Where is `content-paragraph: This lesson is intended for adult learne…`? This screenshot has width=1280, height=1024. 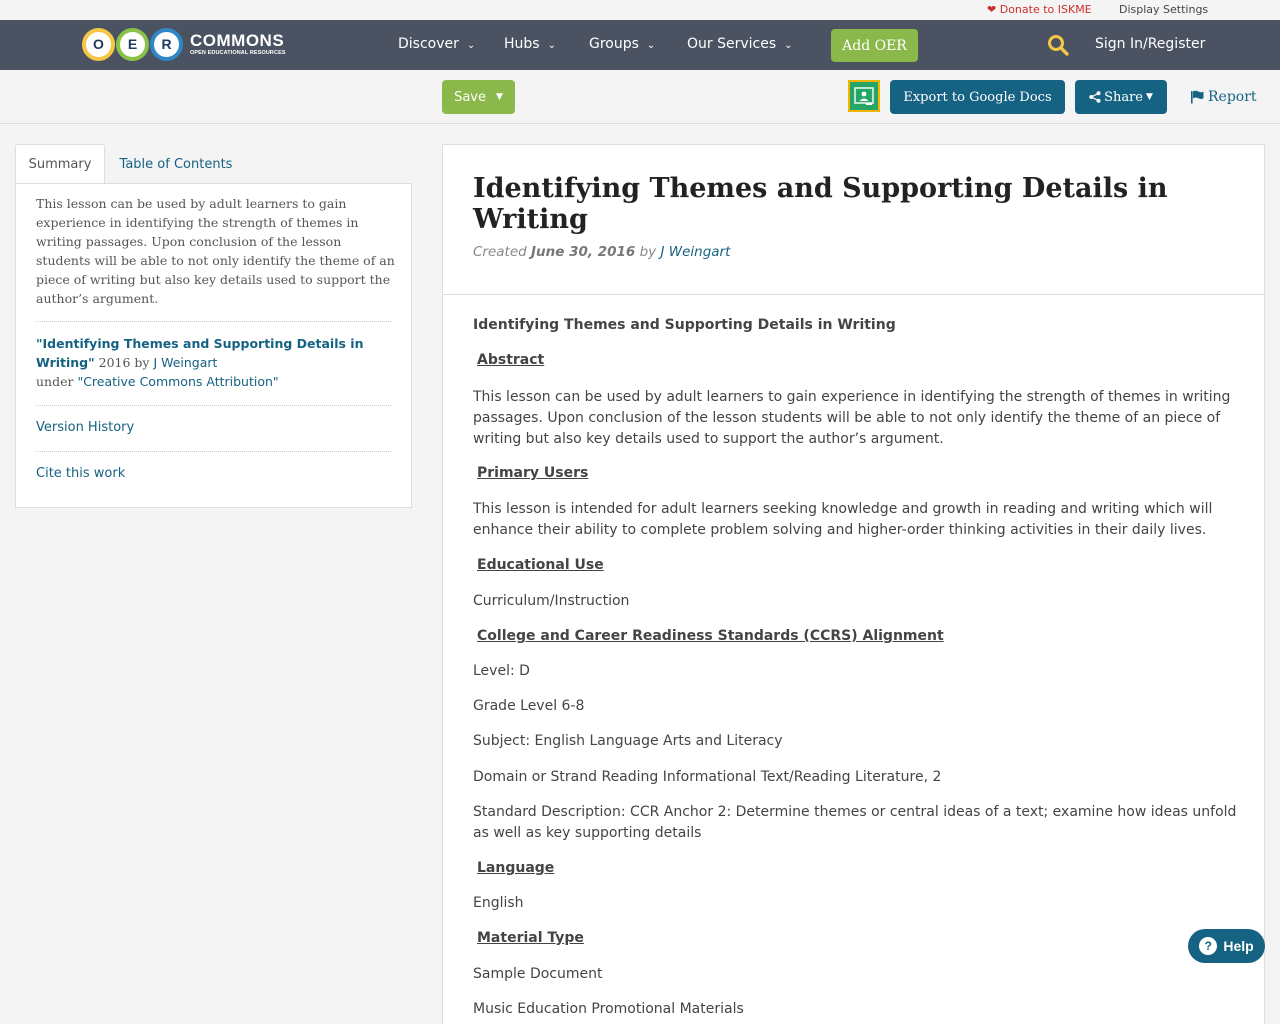 content-paragraph: This lesson is intended for adult learne… is located at coordinates (843, 519).